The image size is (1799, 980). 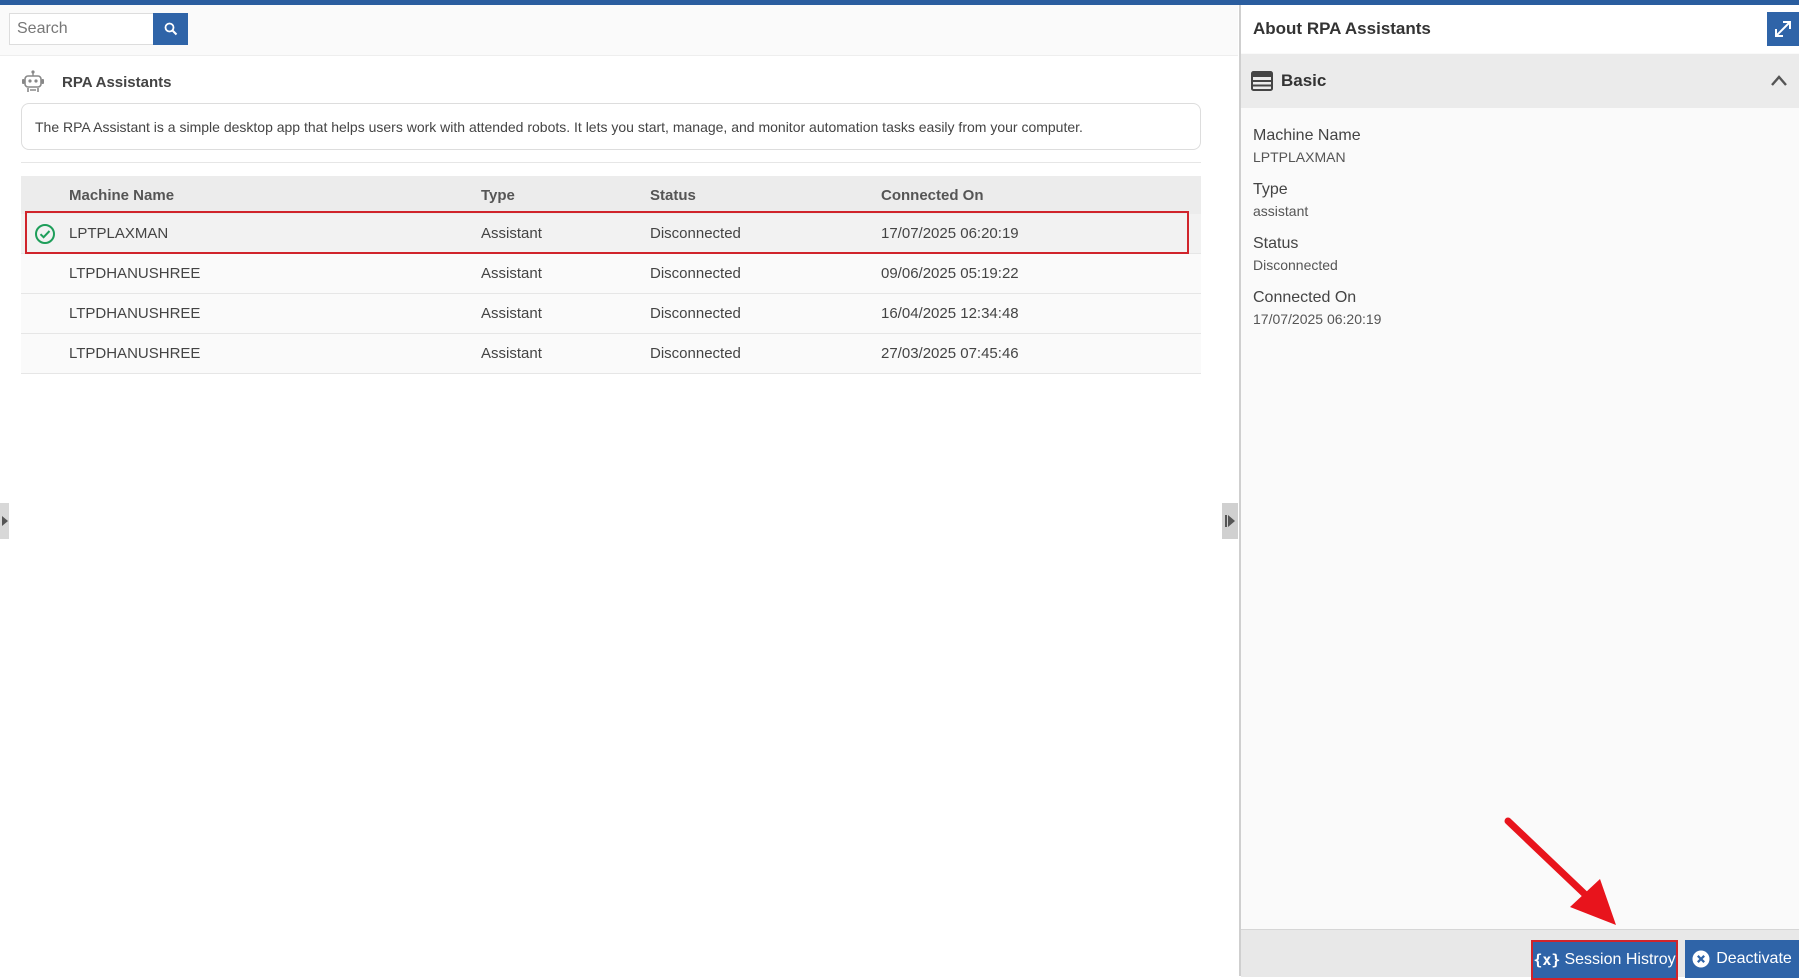 I want to click on maximize-button, so click(x=1783, y=29).